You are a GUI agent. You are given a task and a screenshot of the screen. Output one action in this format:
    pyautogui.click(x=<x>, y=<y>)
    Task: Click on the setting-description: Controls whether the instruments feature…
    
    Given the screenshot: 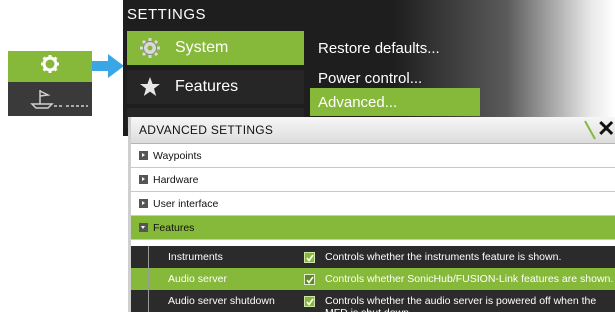 What is the action you would take?
    pyautogui.click(x=443, y=257)
    